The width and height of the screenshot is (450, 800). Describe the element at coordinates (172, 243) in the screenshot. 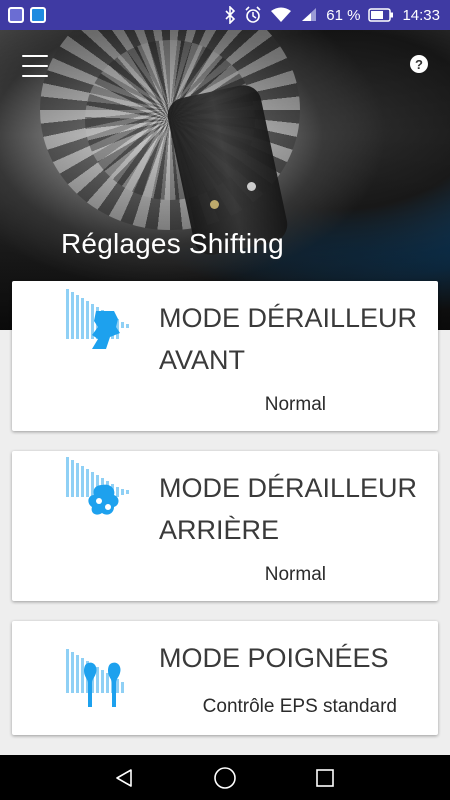

I see `page-title: Réglages Shifting` at that location.